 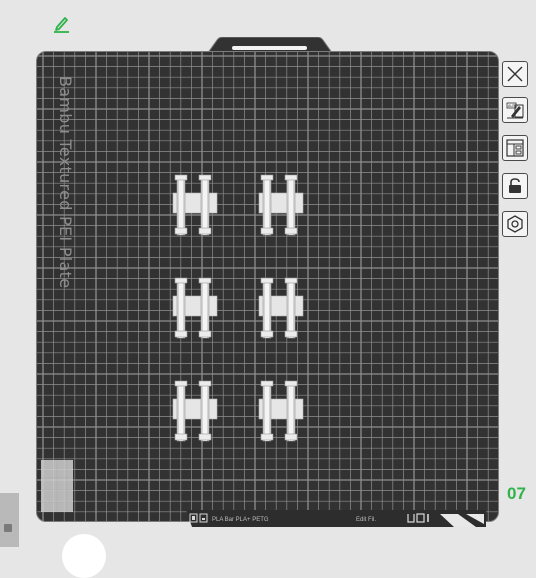 I want to click on settings-icon, so click(x=515, y=224).